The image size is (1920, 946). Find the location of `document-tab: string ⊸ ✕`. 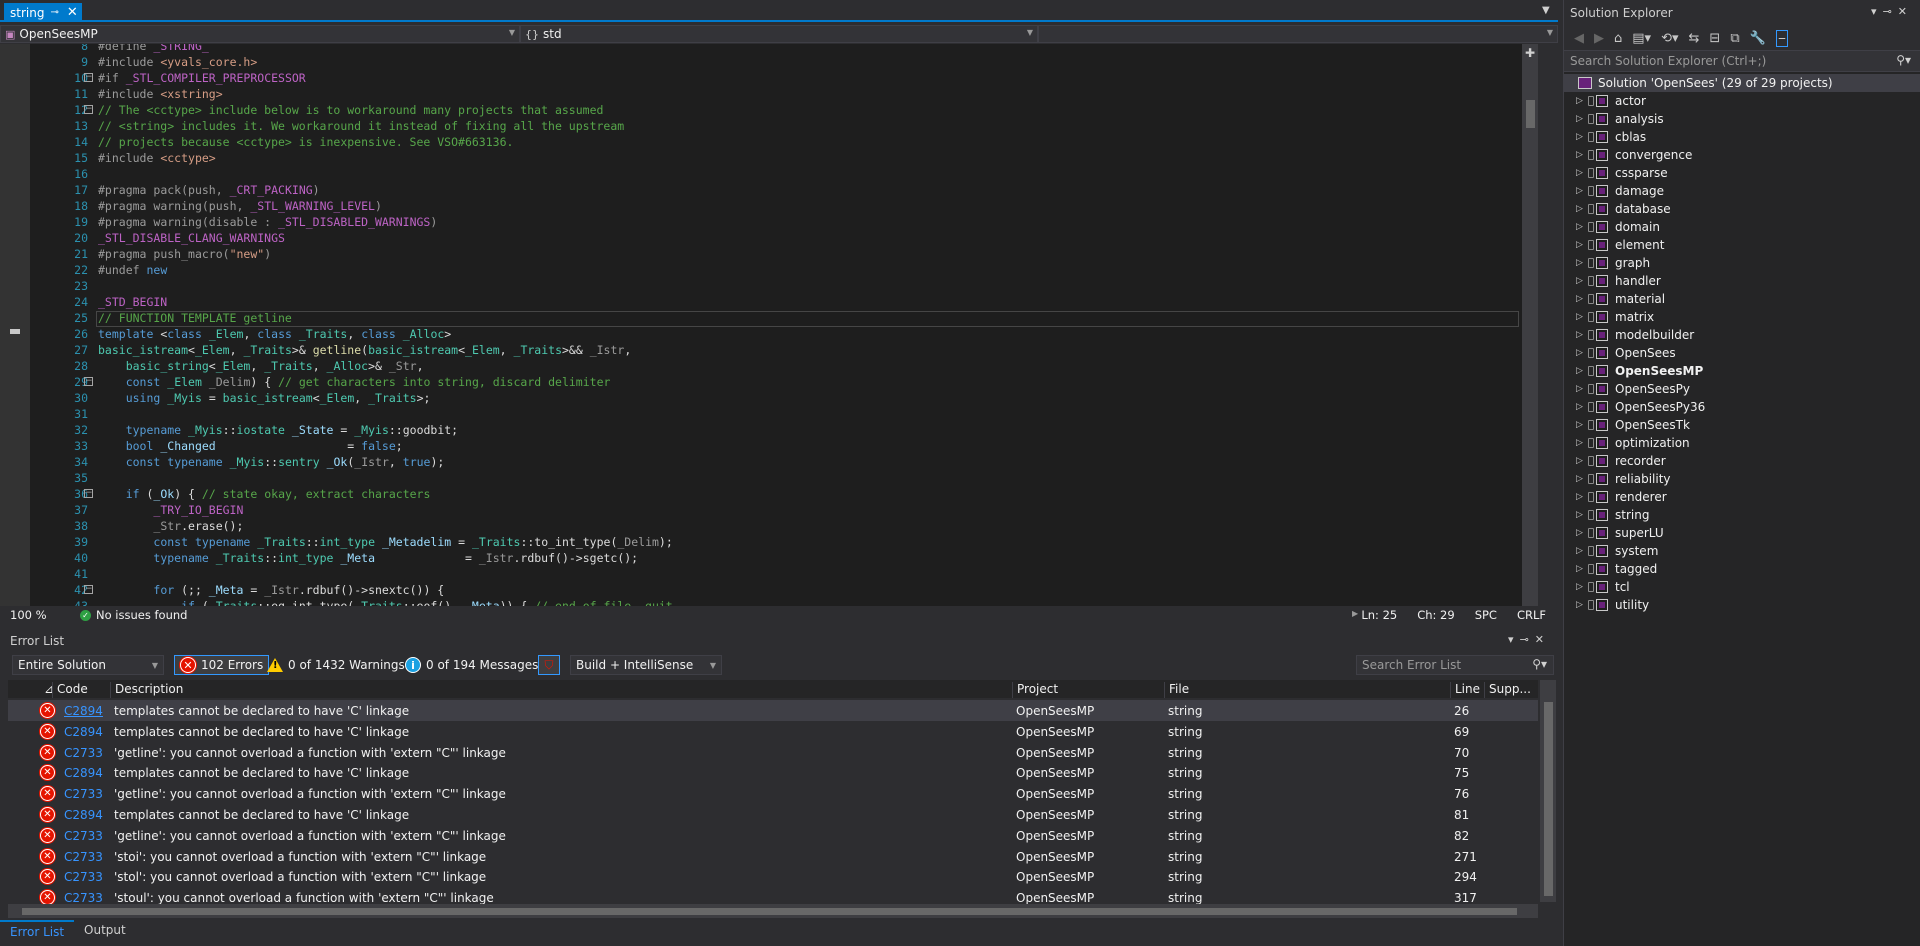

document-tab: string ⊸ ✕ is located at coordinates (43, 12).